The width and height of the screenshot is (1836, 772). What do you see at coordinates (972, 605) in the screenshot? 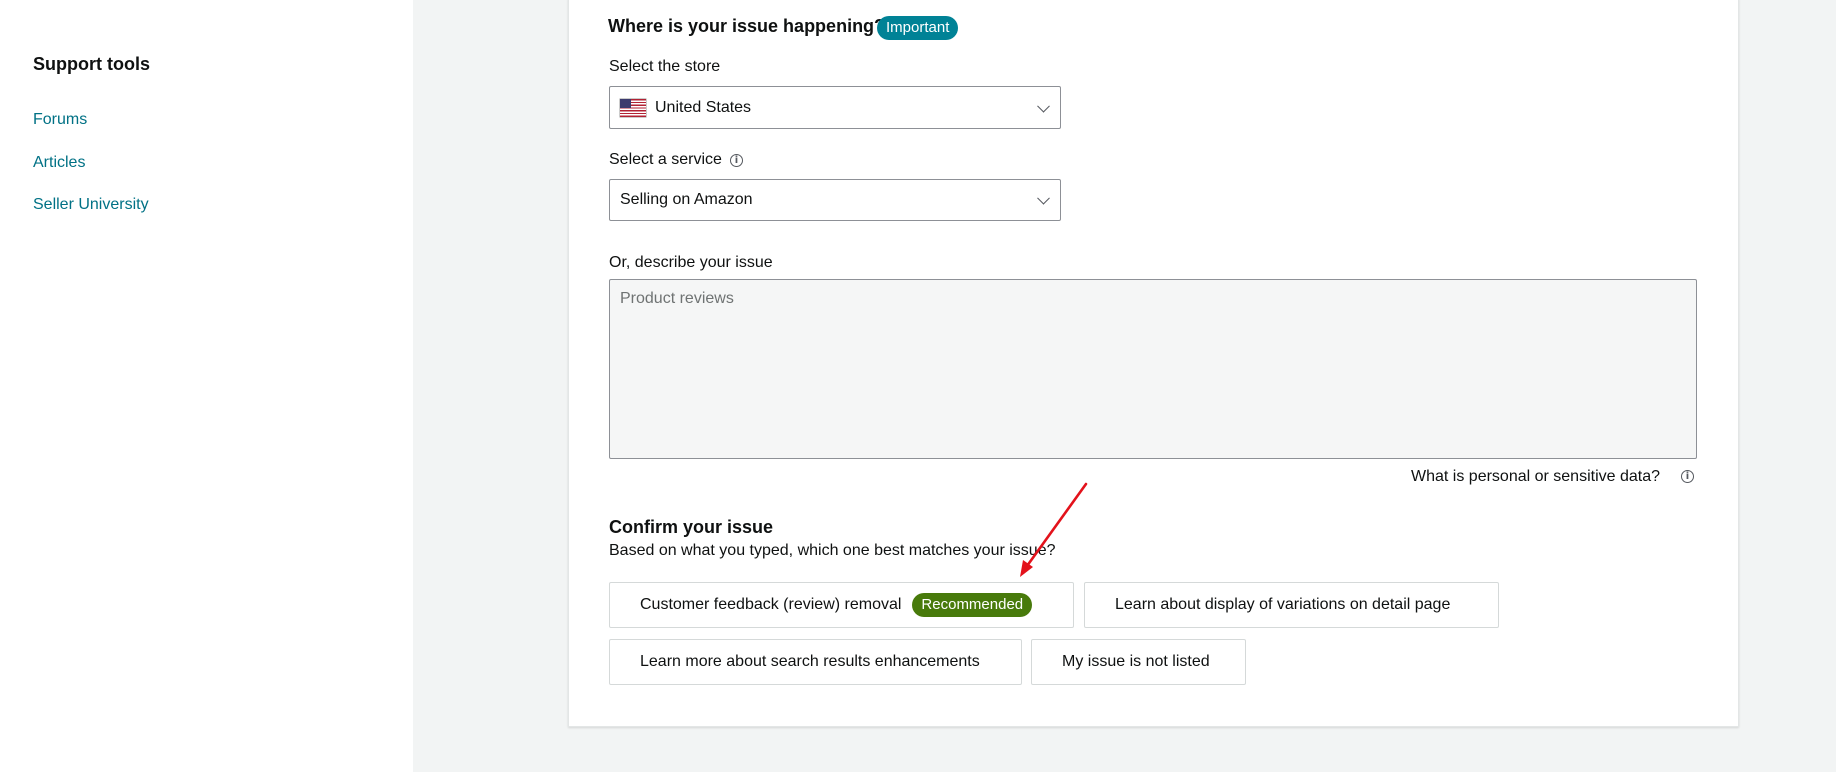
I see `recommended-badge: Recommended` at bounding box center [972, 605].